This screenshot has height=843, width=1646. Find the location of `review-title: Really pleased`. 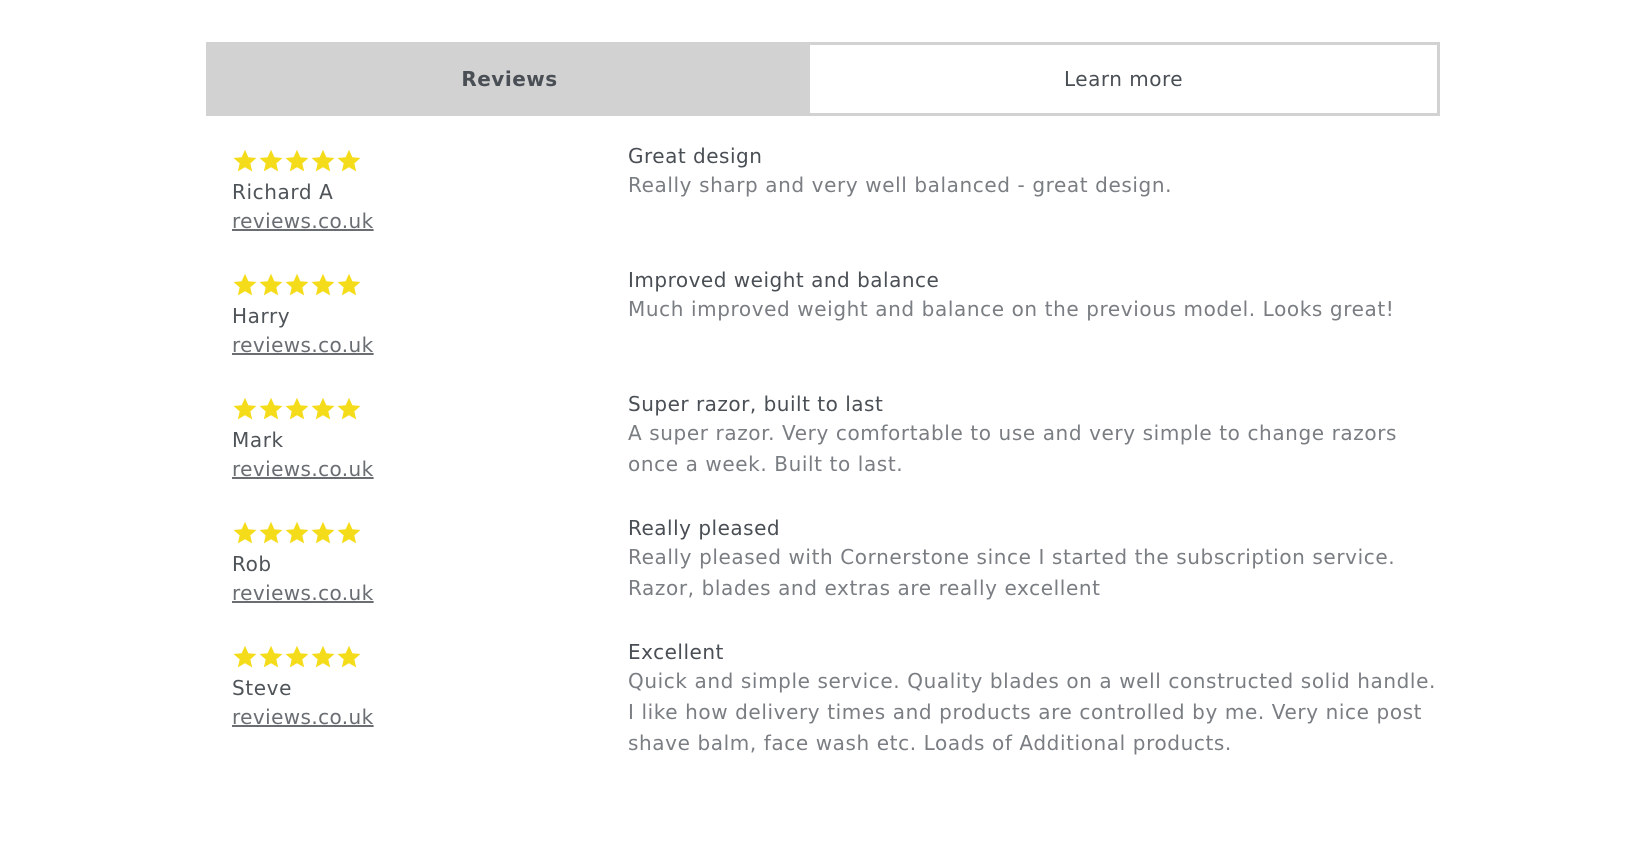

review-title: Really pleased is located at coordinates (704, 528).